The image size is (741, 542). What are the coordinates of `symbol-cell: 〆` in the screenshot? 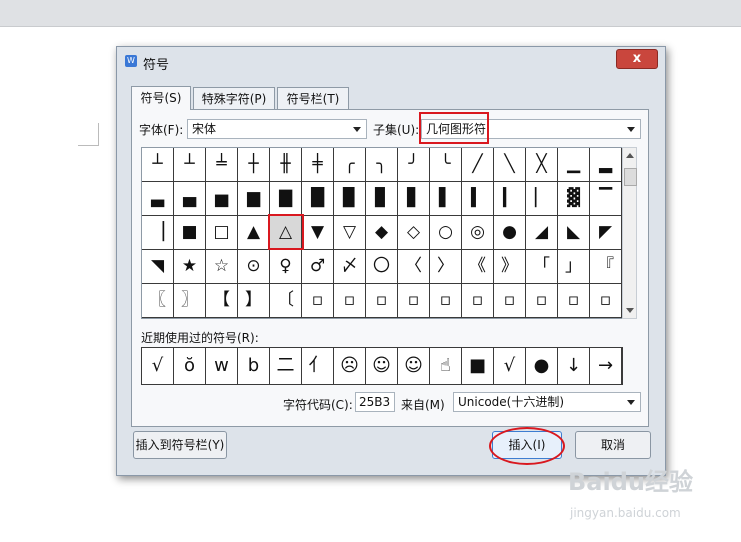 It's located at (350, 267).